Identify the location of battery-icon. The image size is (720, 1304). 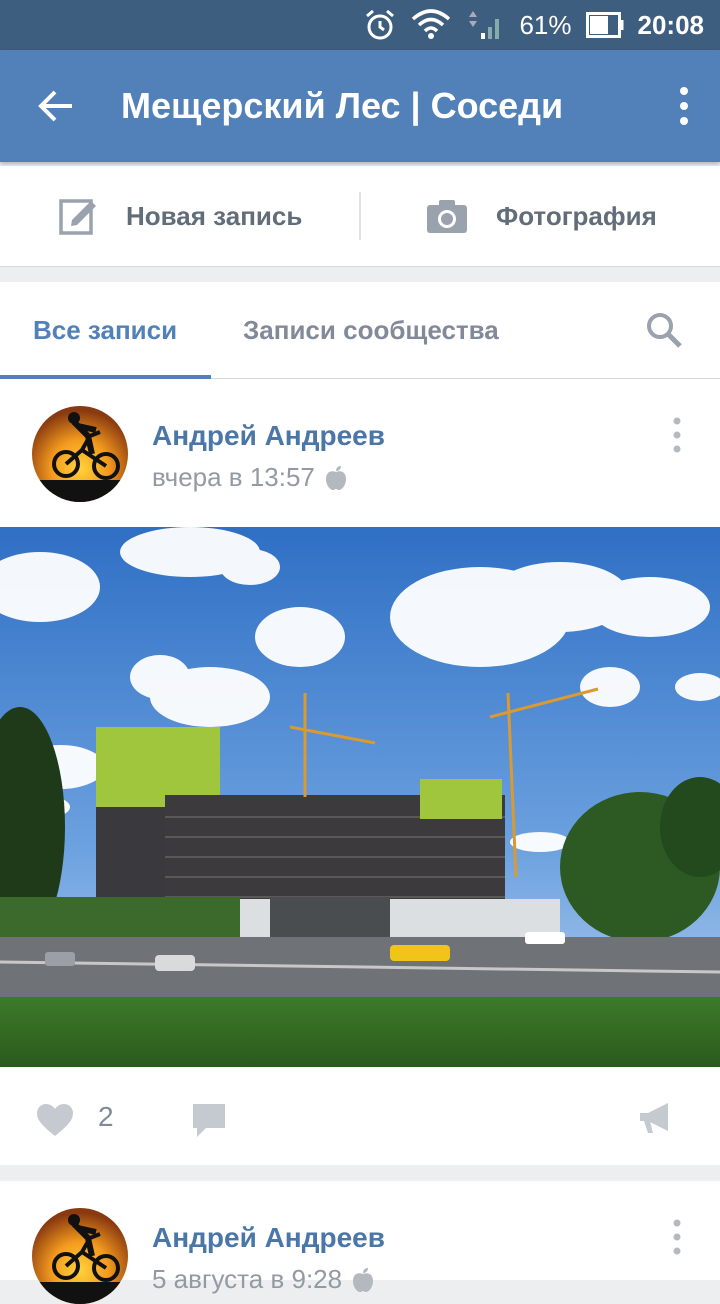
(604, 25).